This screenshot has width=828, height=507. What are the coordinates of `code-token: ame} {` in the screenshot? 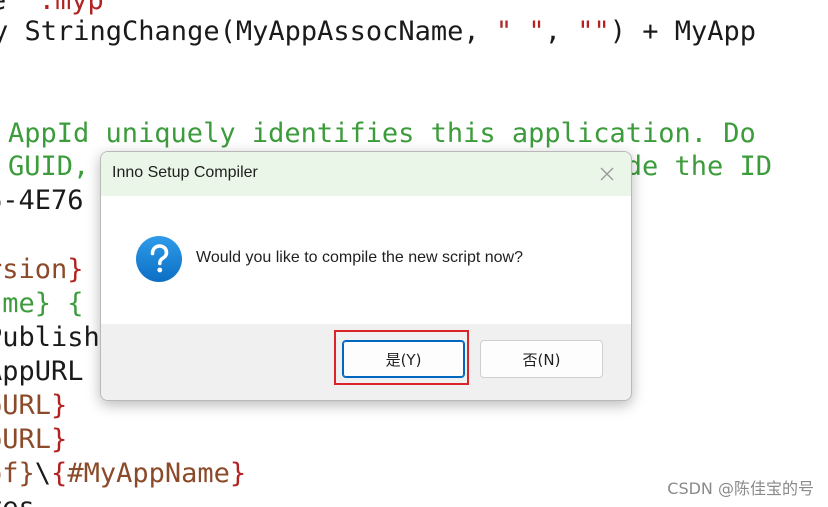 It's located at (42, 303).